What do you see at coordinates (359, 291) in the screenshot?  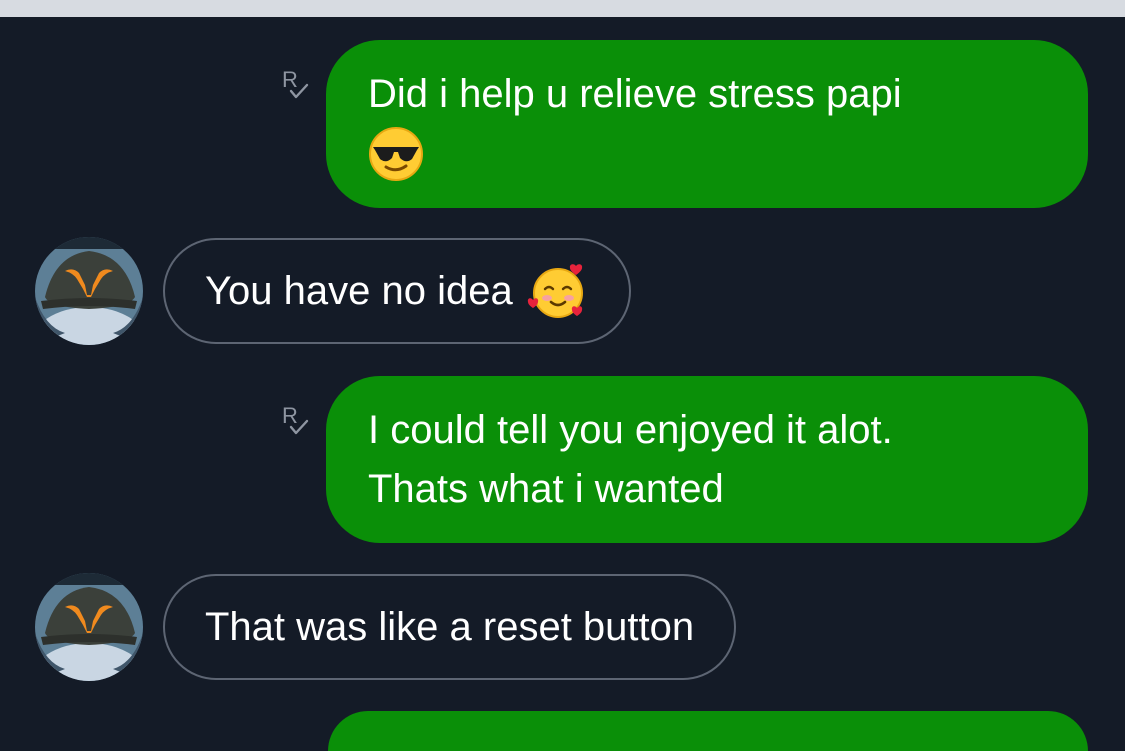 I see `message-text: You have no idea` at bounding box center [359, 291].